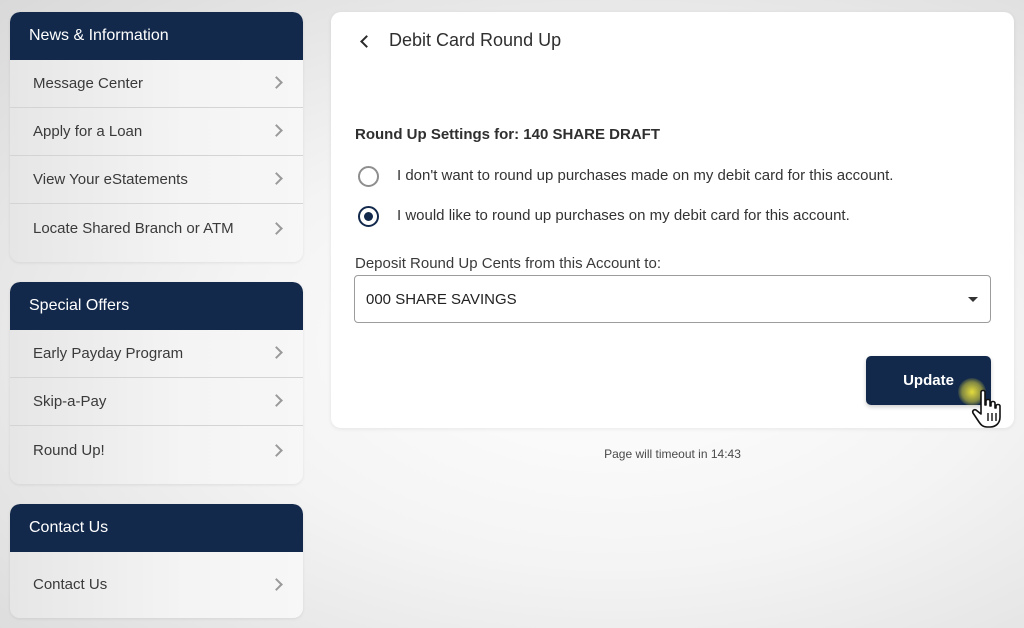 The image size is (1024, 628). I want to click on sidebar-item-locate-branch-atm: Locate Shared Branch or ATM, so click(156, 233).